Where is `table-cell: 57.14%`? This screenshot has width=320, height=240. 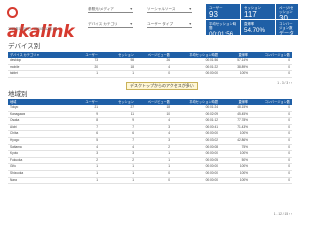 table-cell: 57.14% is located at coordinates (242, 60).